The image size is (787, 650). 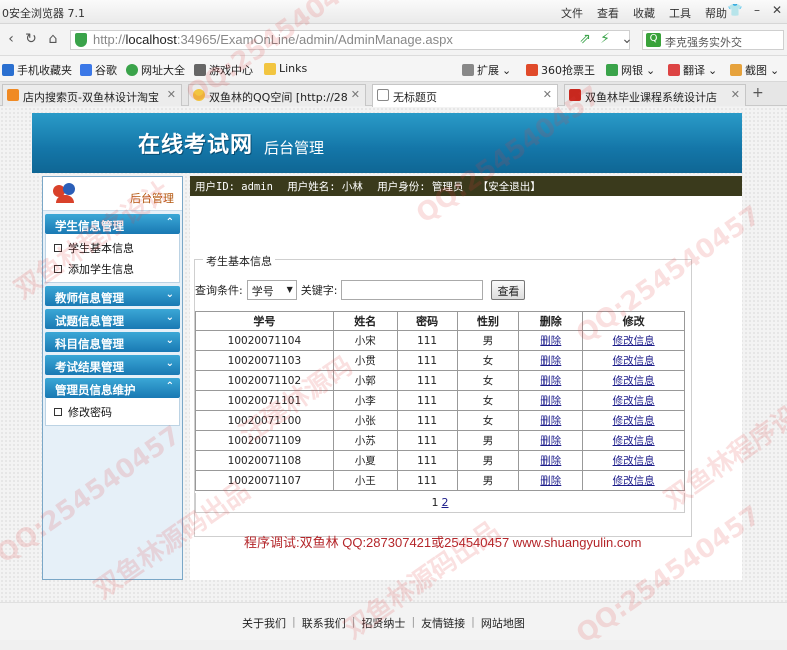 I want to click on condition-select: 学号 ▼, so click(x=271, y=290).